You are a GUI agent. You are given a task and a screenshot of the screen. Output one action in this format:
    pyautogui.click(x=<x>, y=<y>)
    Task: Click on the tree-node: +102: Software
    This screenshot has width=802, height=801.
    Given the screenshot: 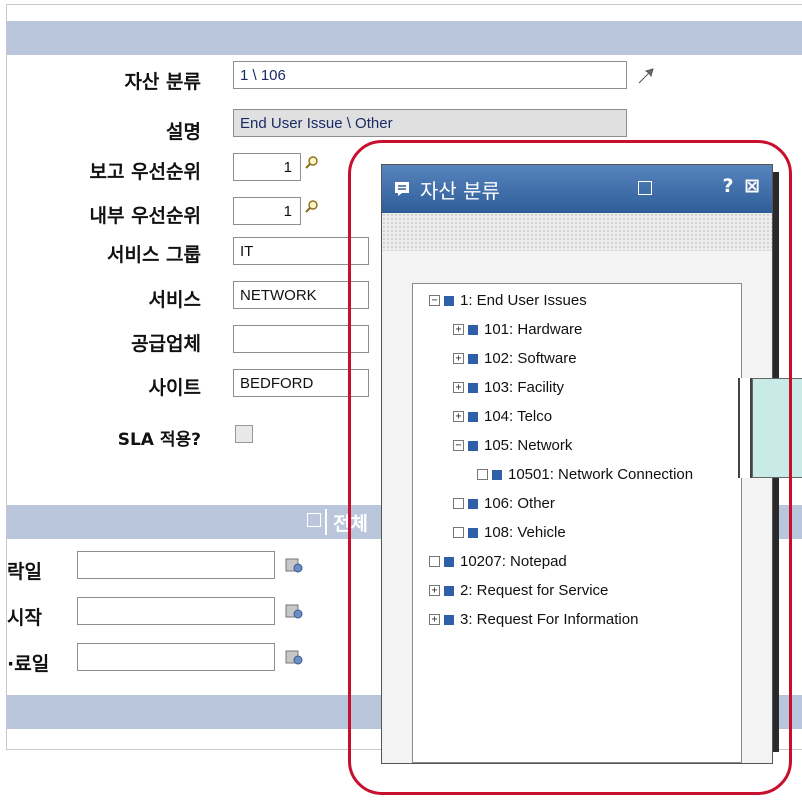 What is the action you would take?
    pyautogui.click(x=515, y=358)
    